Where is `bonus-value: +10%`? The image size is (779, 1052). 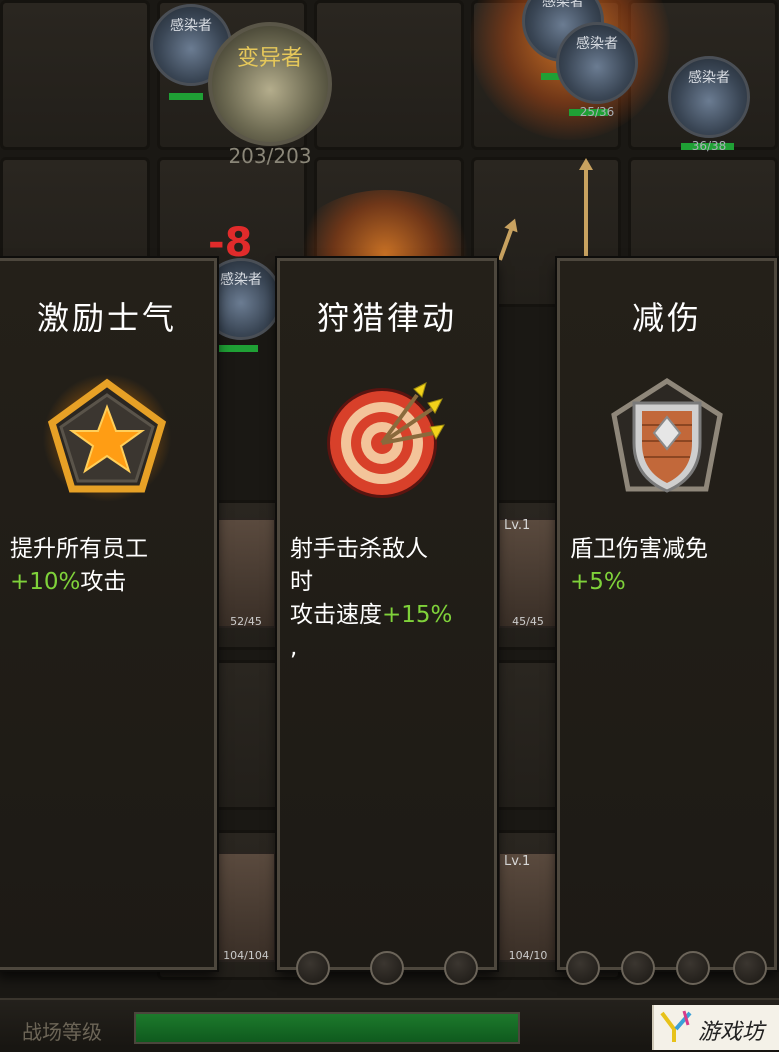
bonus-value: +10% is located at coordinates (45, 582).